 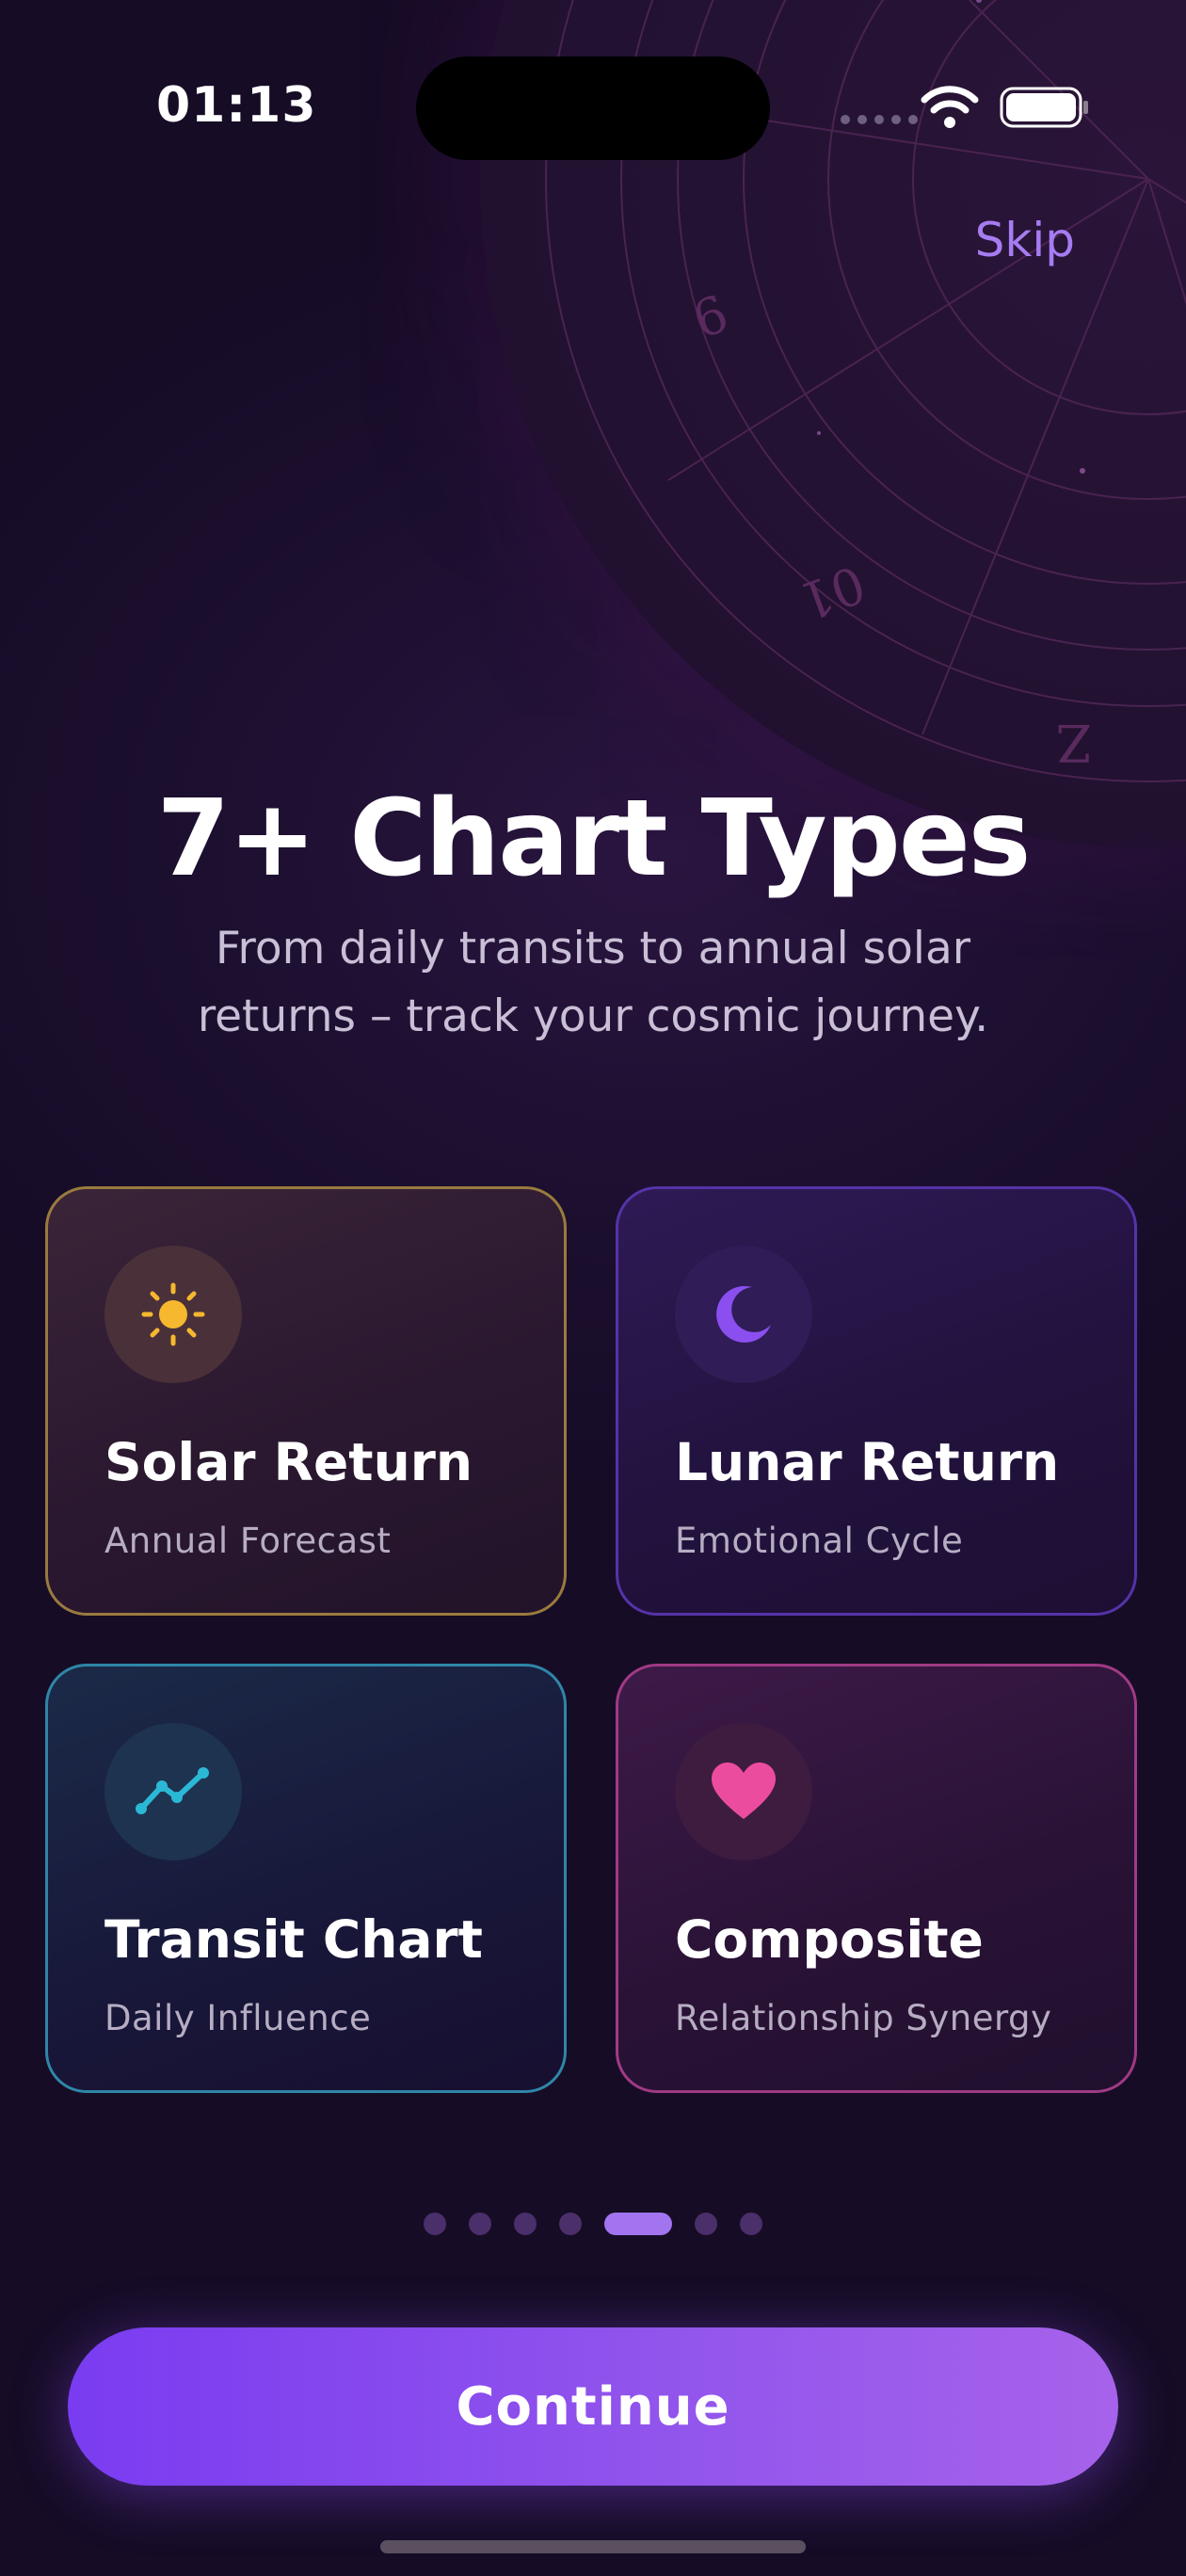 I want to click on chart-type-card-lunar-return: Lunar Return Emotional Cycle, so click(x=876, y=1401).